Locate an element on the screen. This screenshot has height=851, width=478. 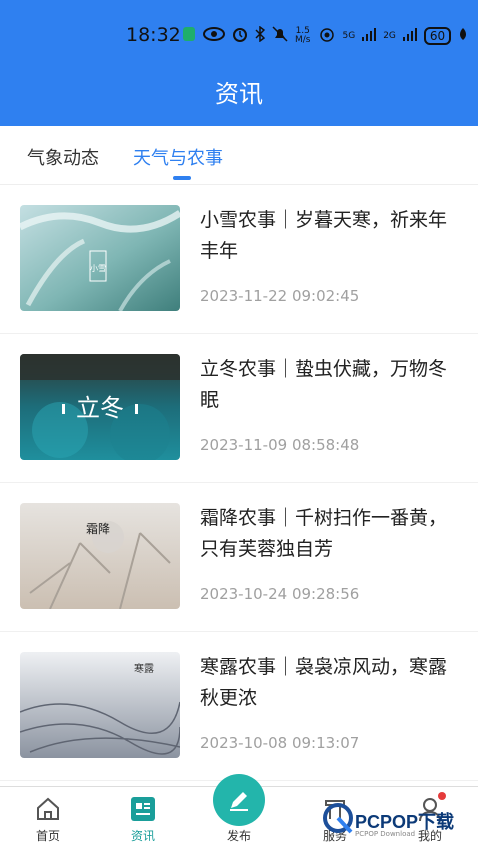
category-tabs: 气象动态 天气与农事 is located at coordinates (239, 155).